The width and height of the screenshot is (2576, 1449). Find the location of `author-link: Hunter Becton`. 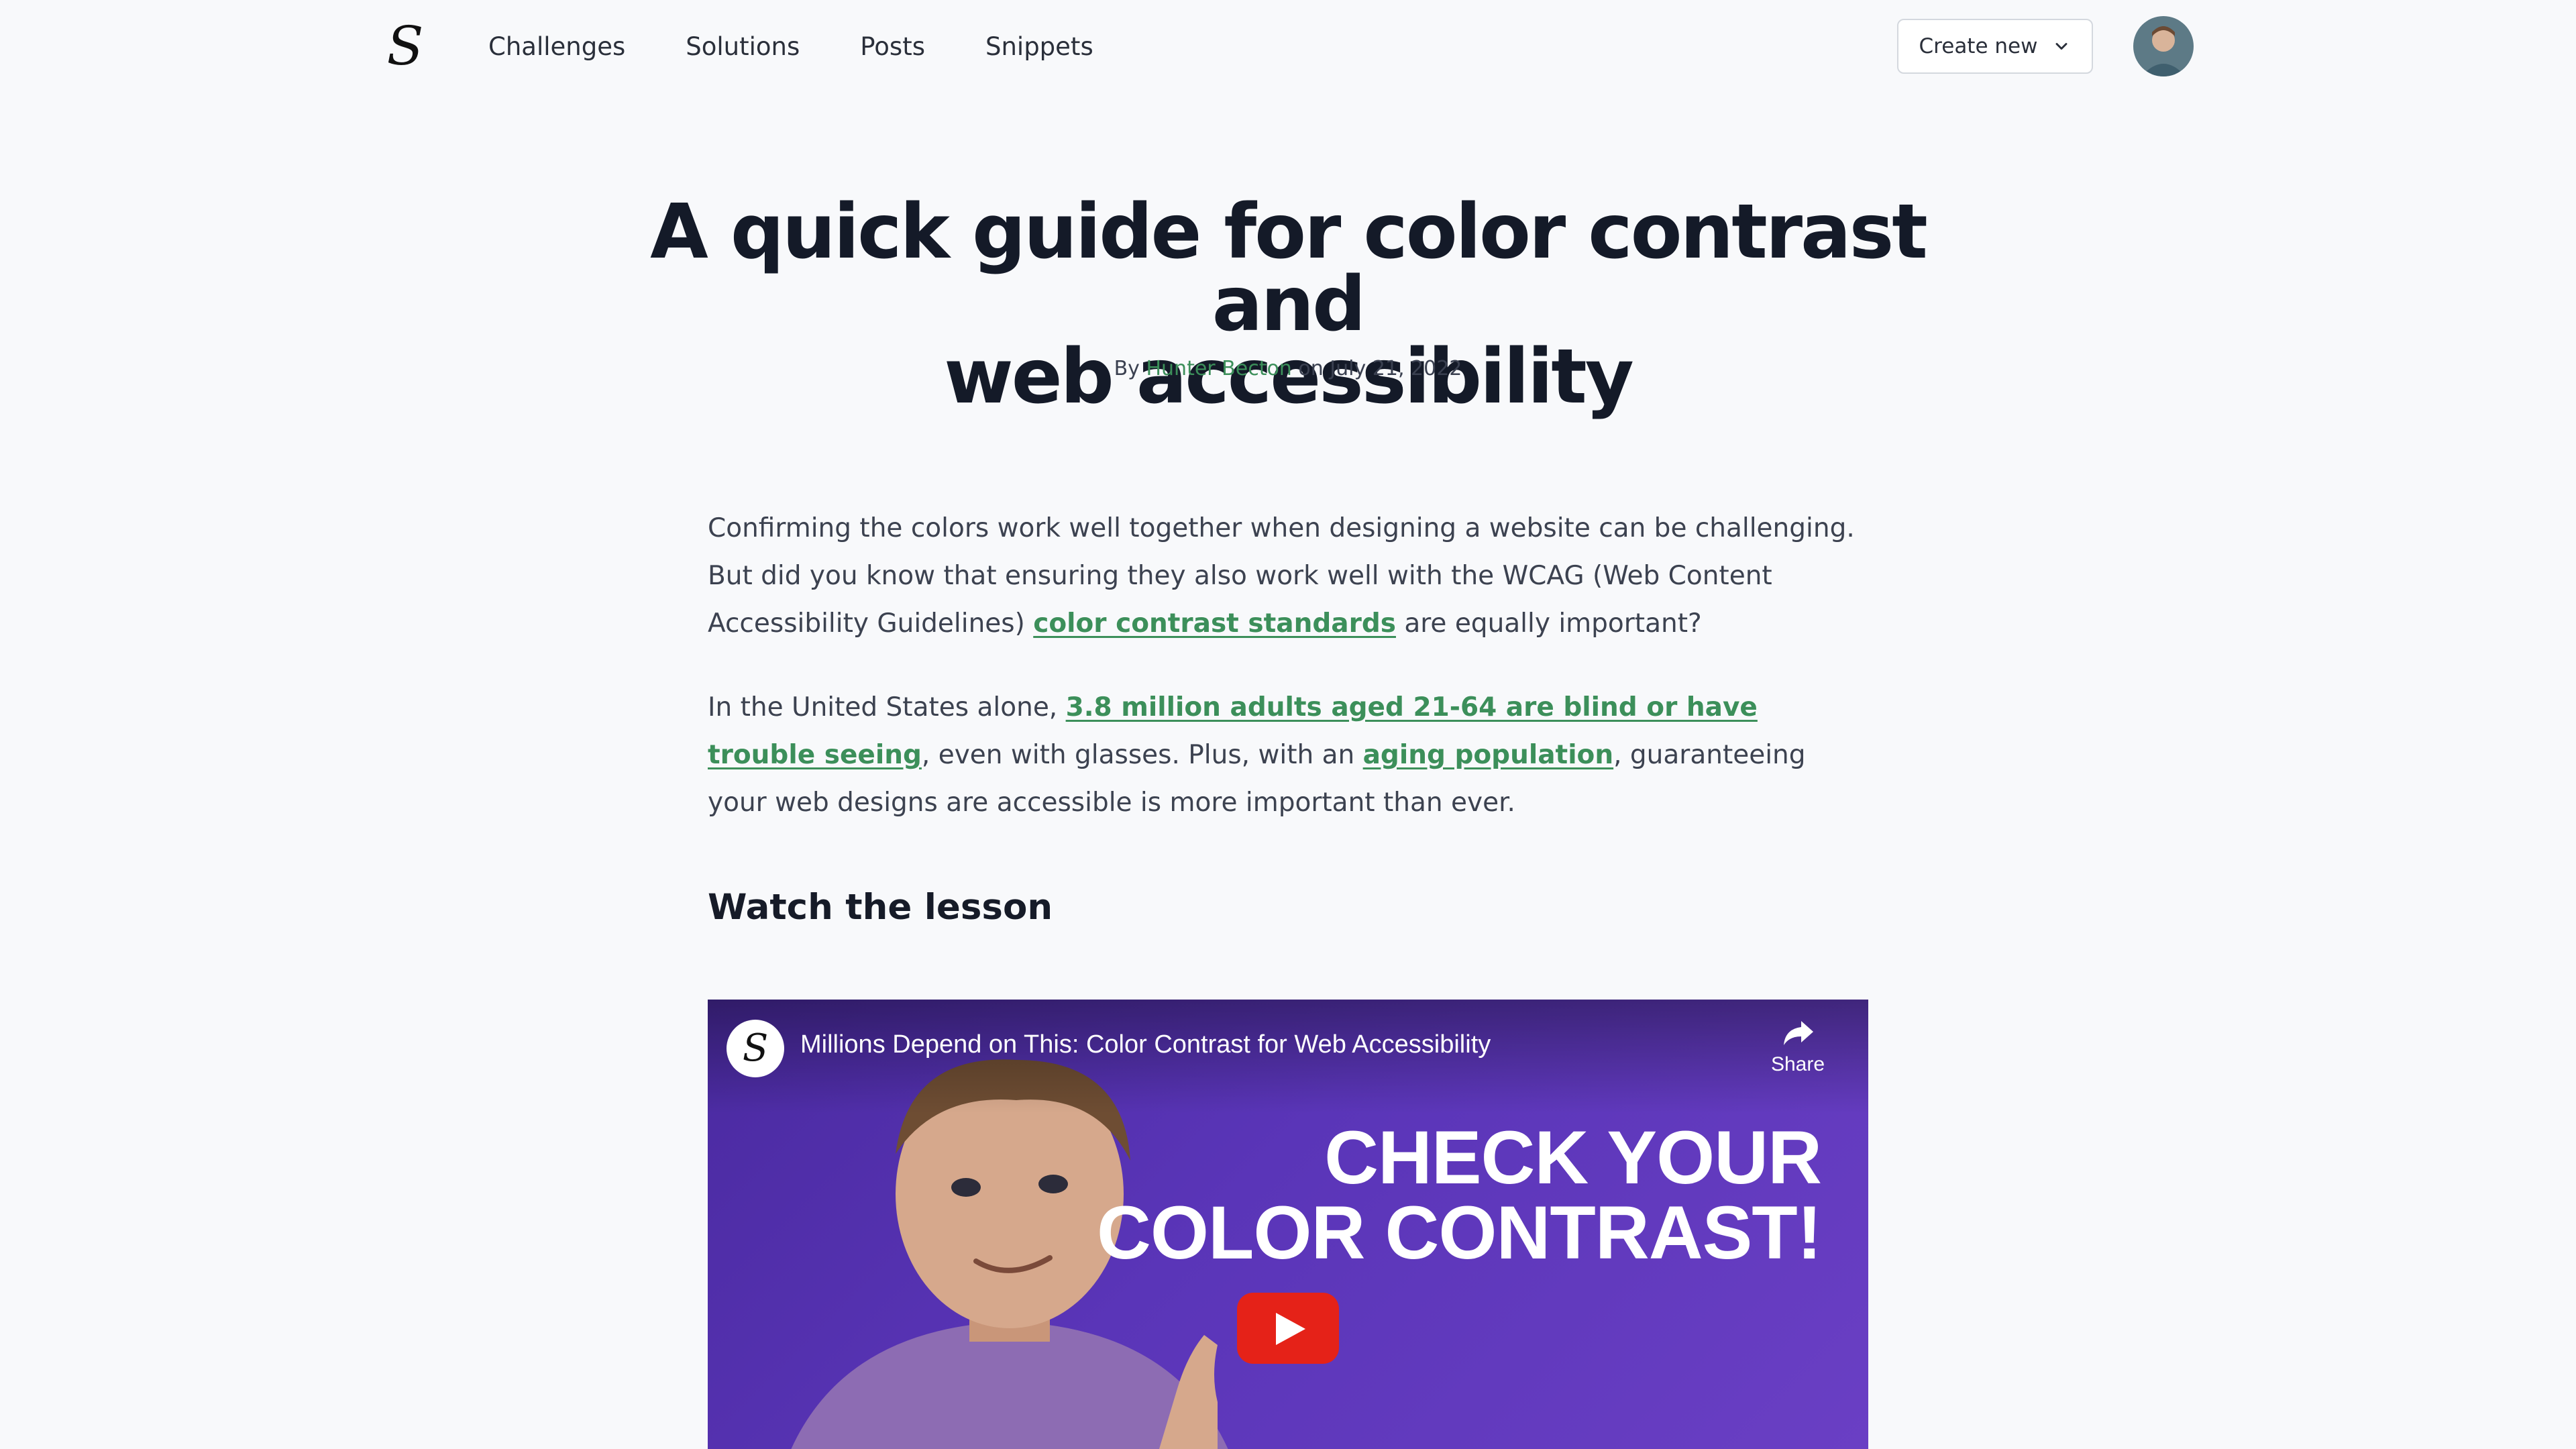

author-link: Hunter Becton is located at coordinates (1218, 368).